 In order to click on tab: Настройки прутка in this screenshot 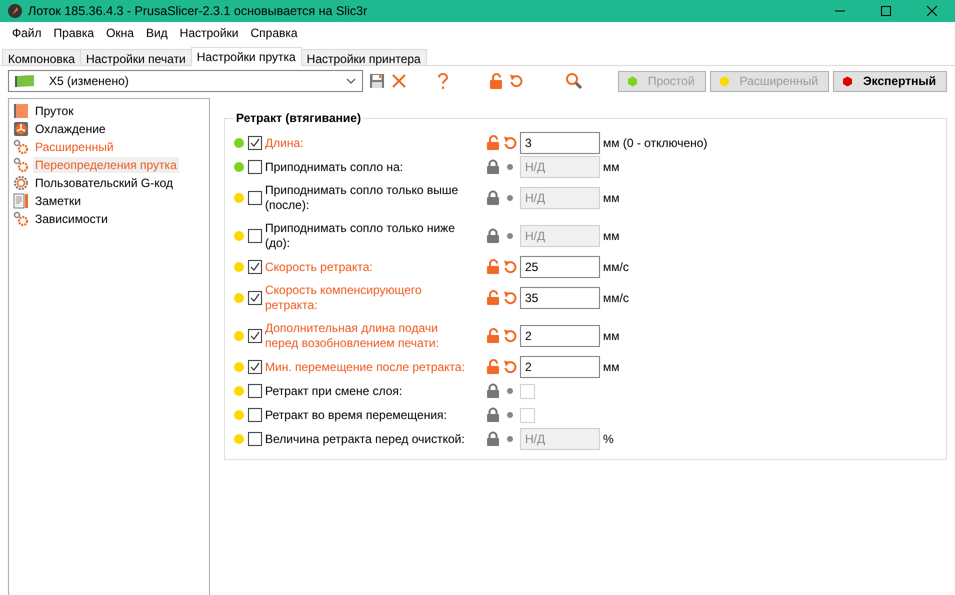, I will do `click(246, 56)`.